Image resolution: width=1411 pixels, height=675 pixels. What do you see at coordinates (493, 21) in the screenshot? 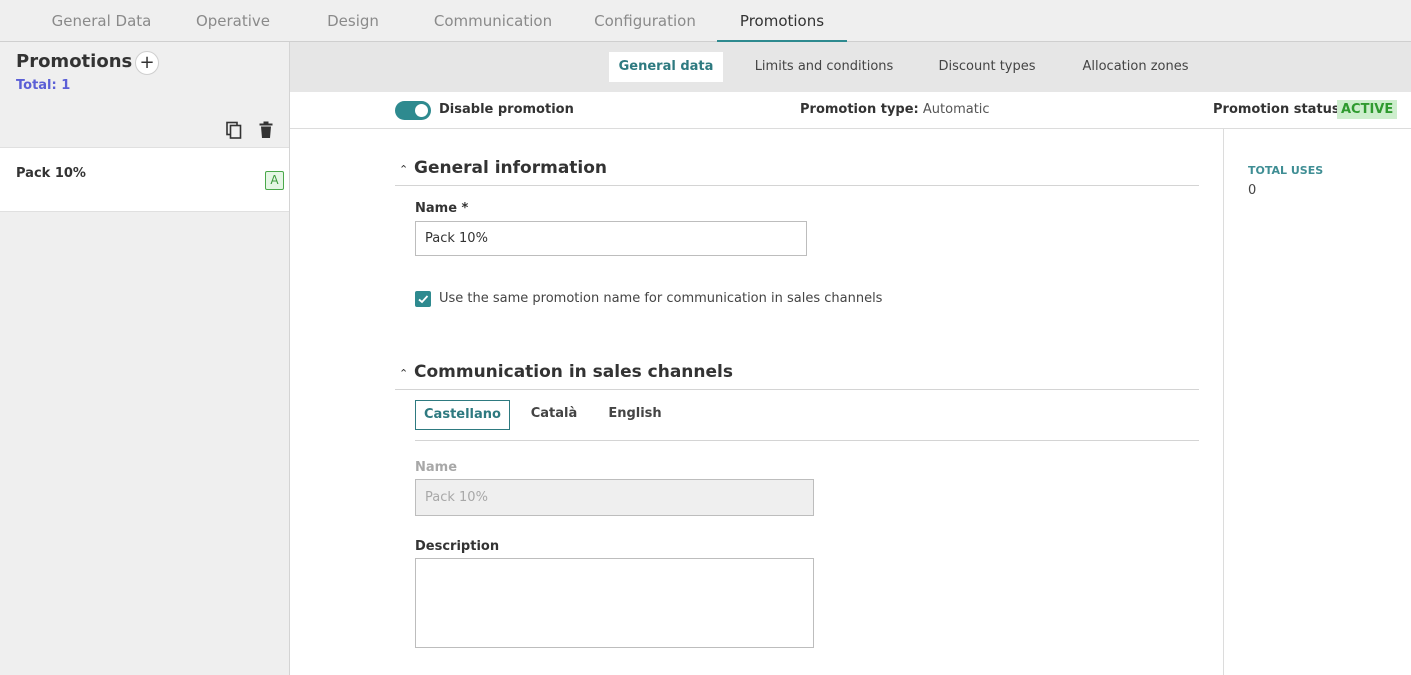
I see `tab-communication: Communication` at bounding box center [493, 21].